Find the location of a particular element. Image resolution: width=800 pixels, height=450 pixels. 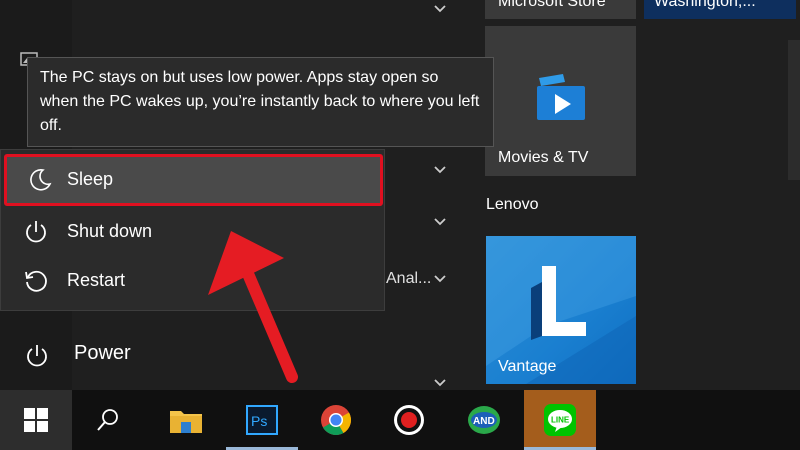

tile-edge is located at coordinates (794, 110).